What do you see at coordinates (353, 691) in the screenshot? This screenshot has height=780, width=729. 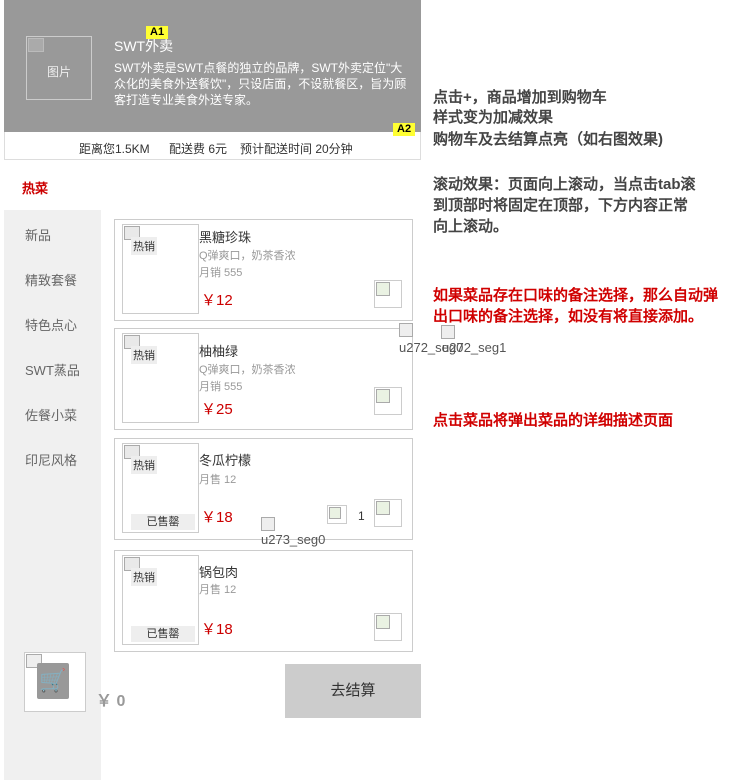 I see `checkout-button: 去结算` at bounding box center [353, 691].